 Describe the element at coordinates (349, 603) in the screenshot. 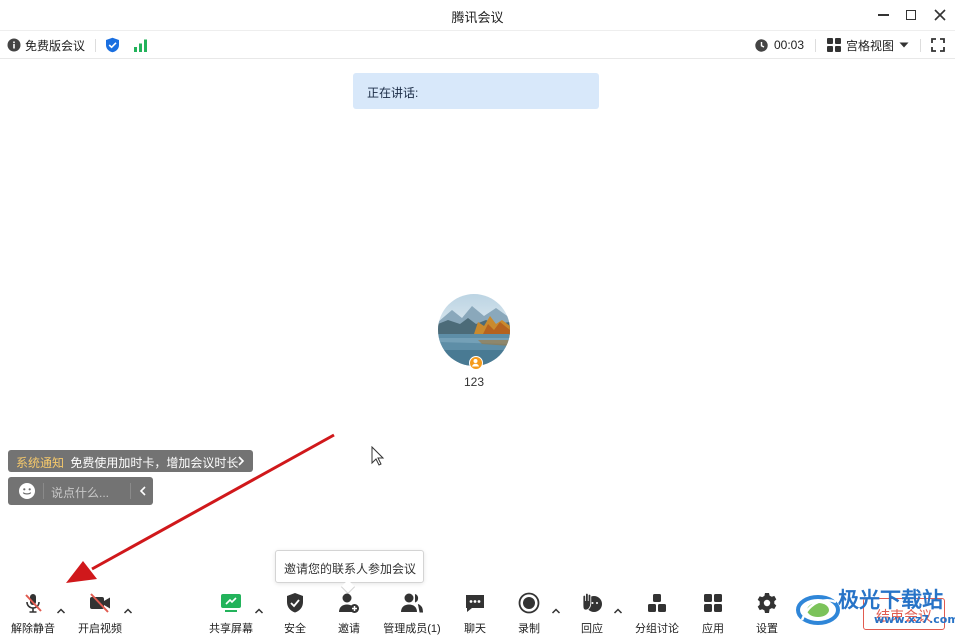

I see `invite-user-icon` at that location.